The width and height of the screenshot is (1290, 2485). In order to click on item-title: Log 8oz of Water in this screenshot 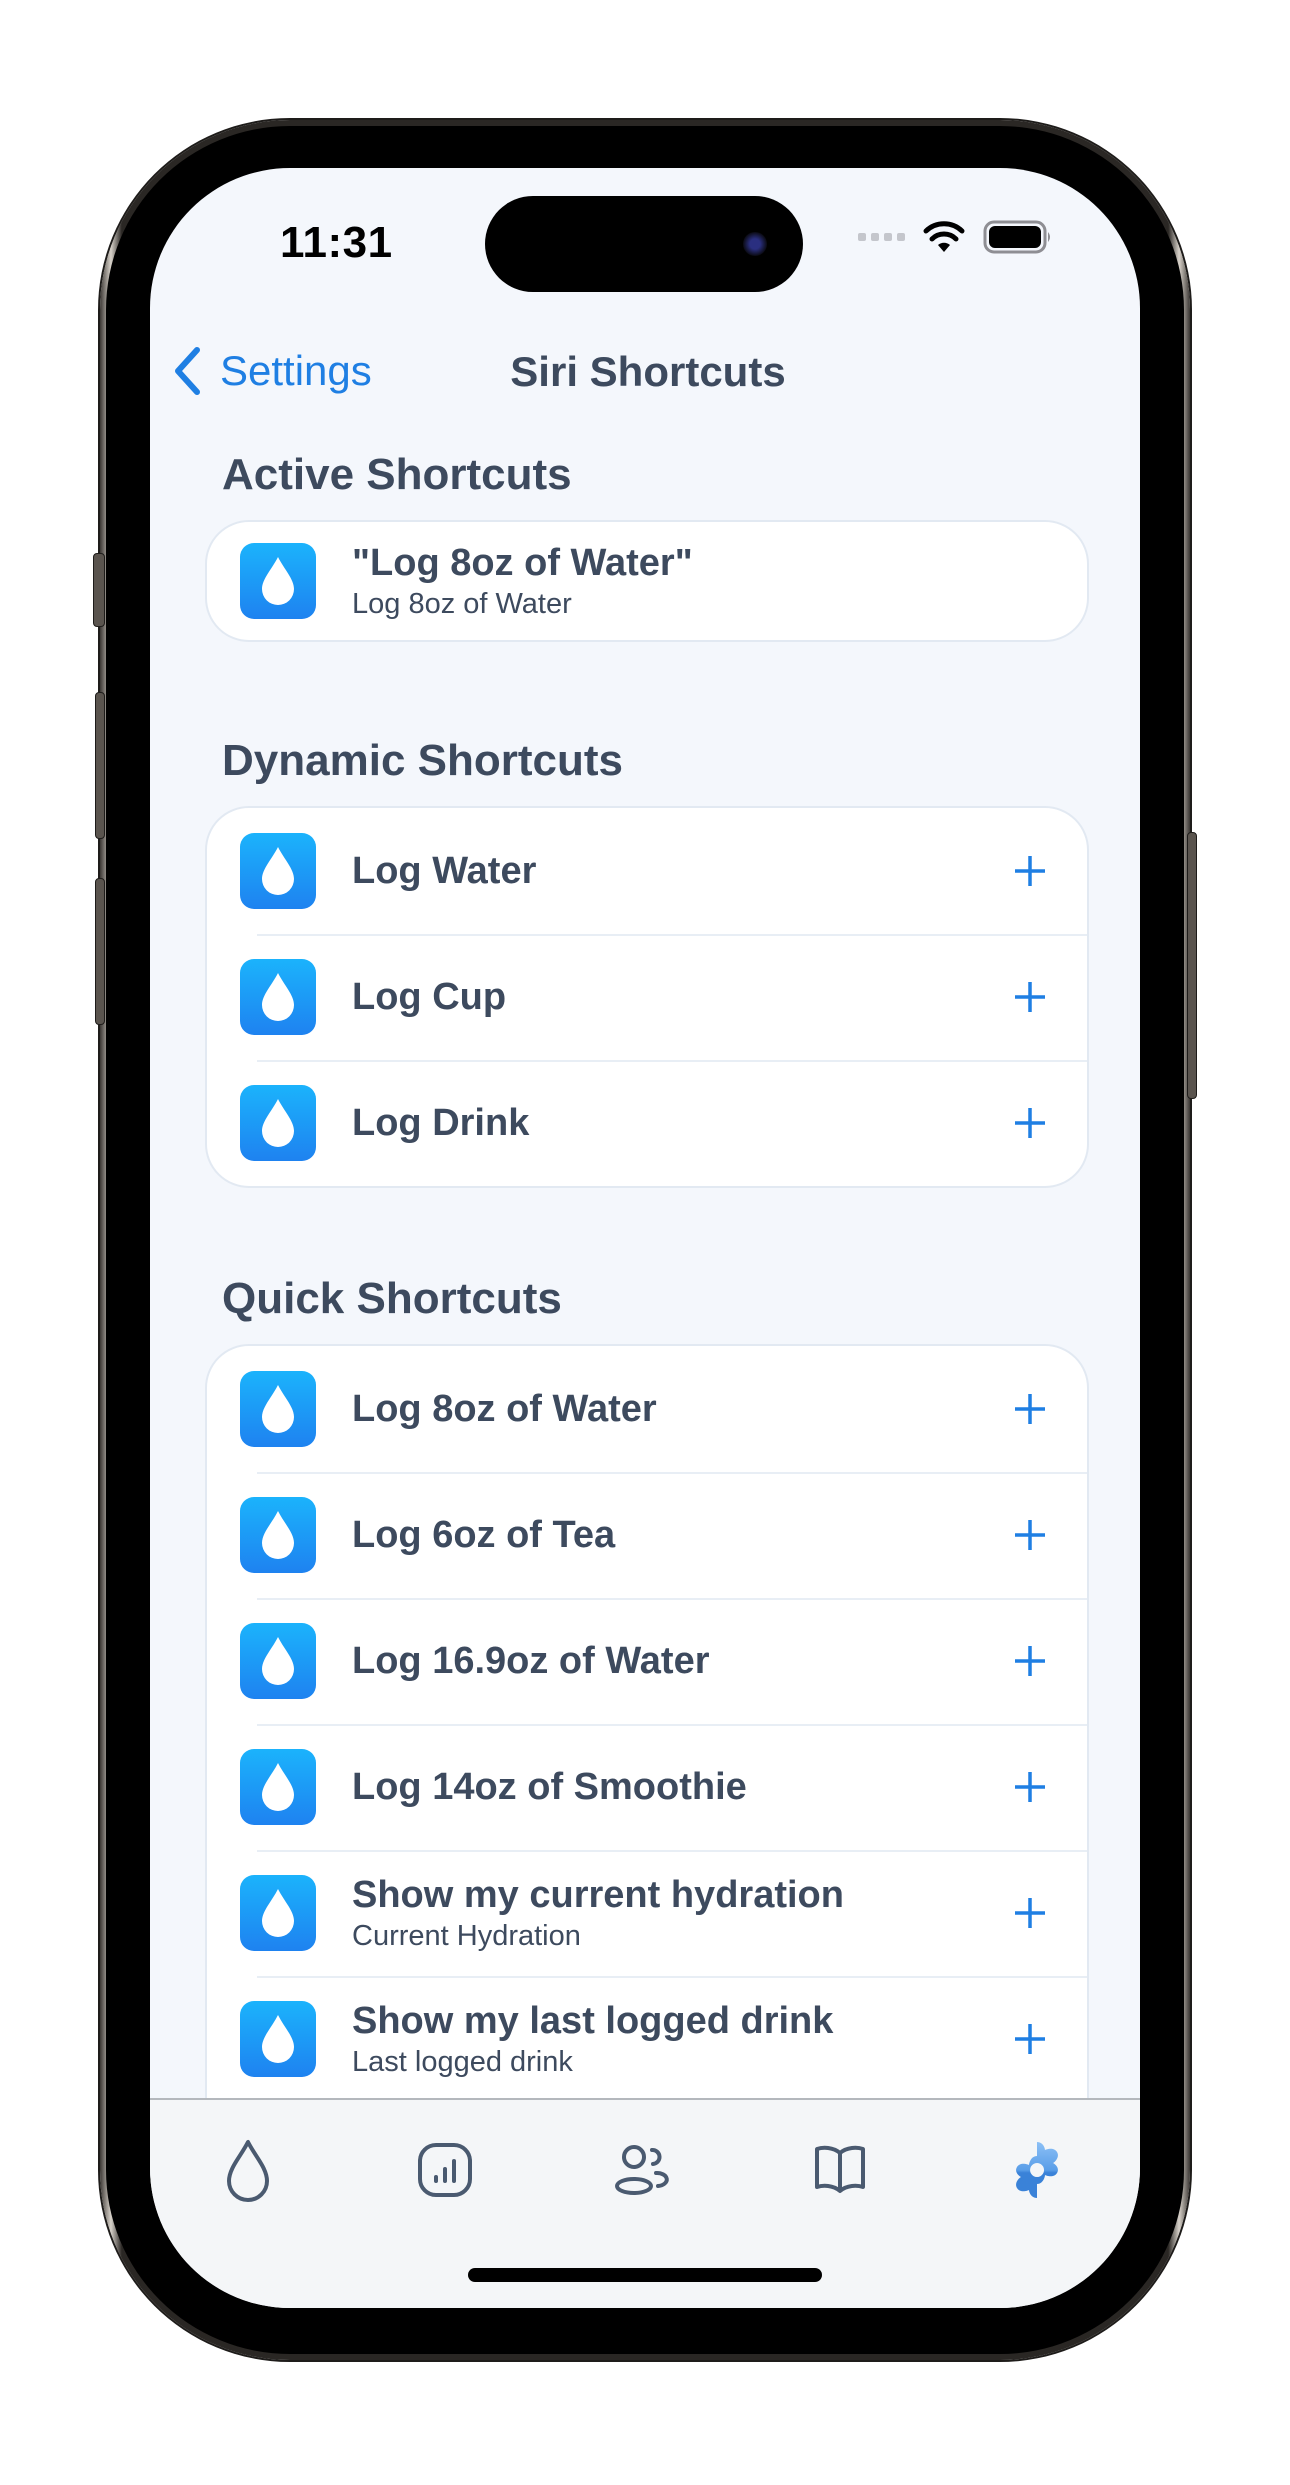, I will do `click(504, 1409)`.